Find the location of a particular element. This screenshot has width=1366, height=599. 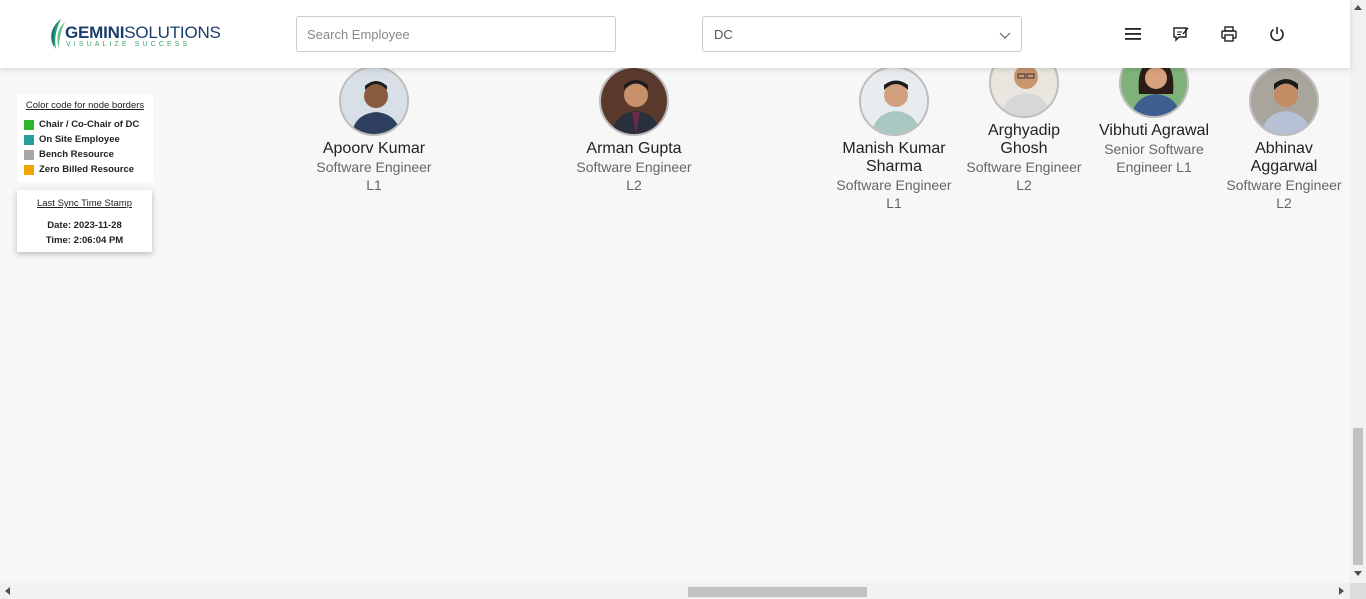

horizontal-scrollbar is located at coordinates (675, 591).